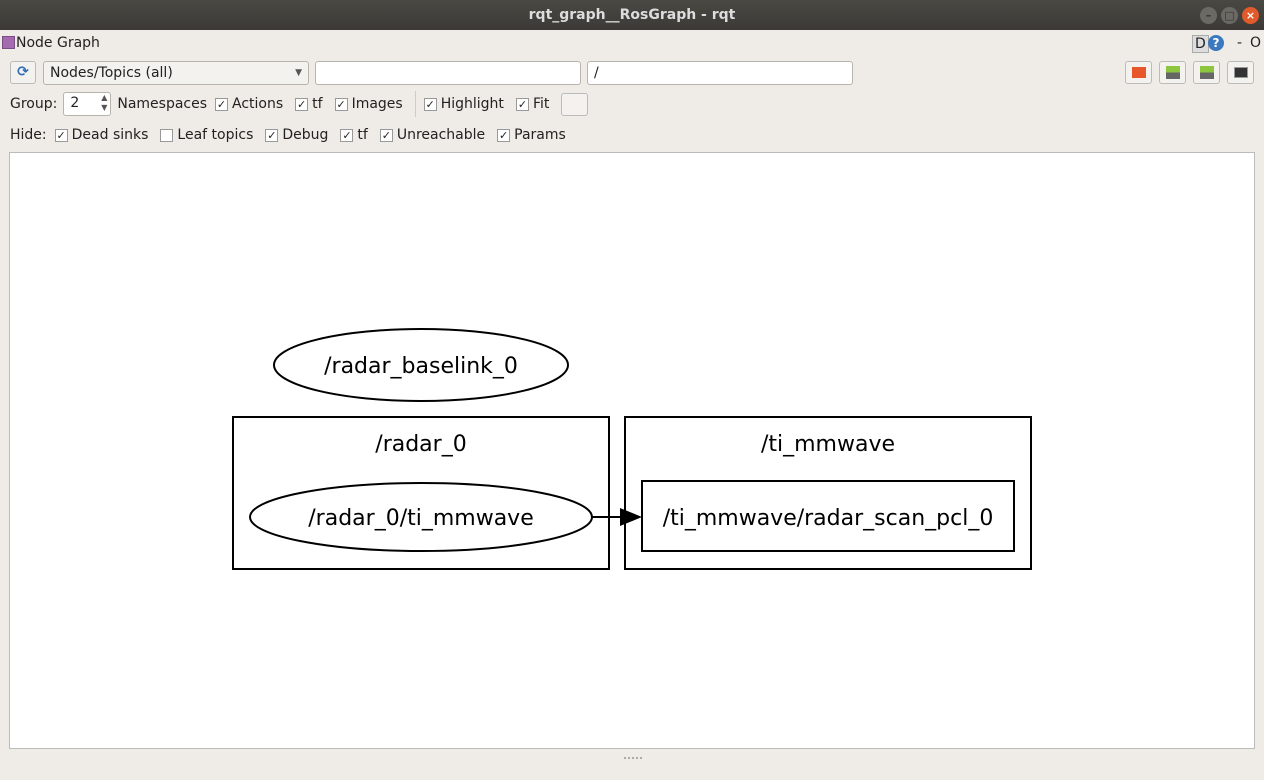 The image size is (1264, 780). What do you see at coordinates (305, 135) in the screenshot?
I see `debug-label: Debug` at bounding box center [305, 135].